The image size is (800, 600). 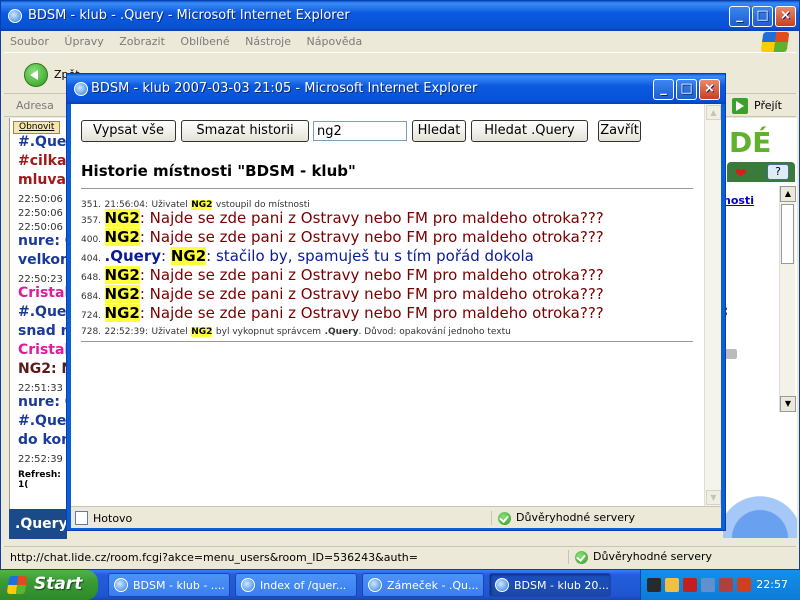 What do you see at coordinates (741, 174) in the screenshot?
I see `heart-icon: ❤` at bounding box center [741, 174].